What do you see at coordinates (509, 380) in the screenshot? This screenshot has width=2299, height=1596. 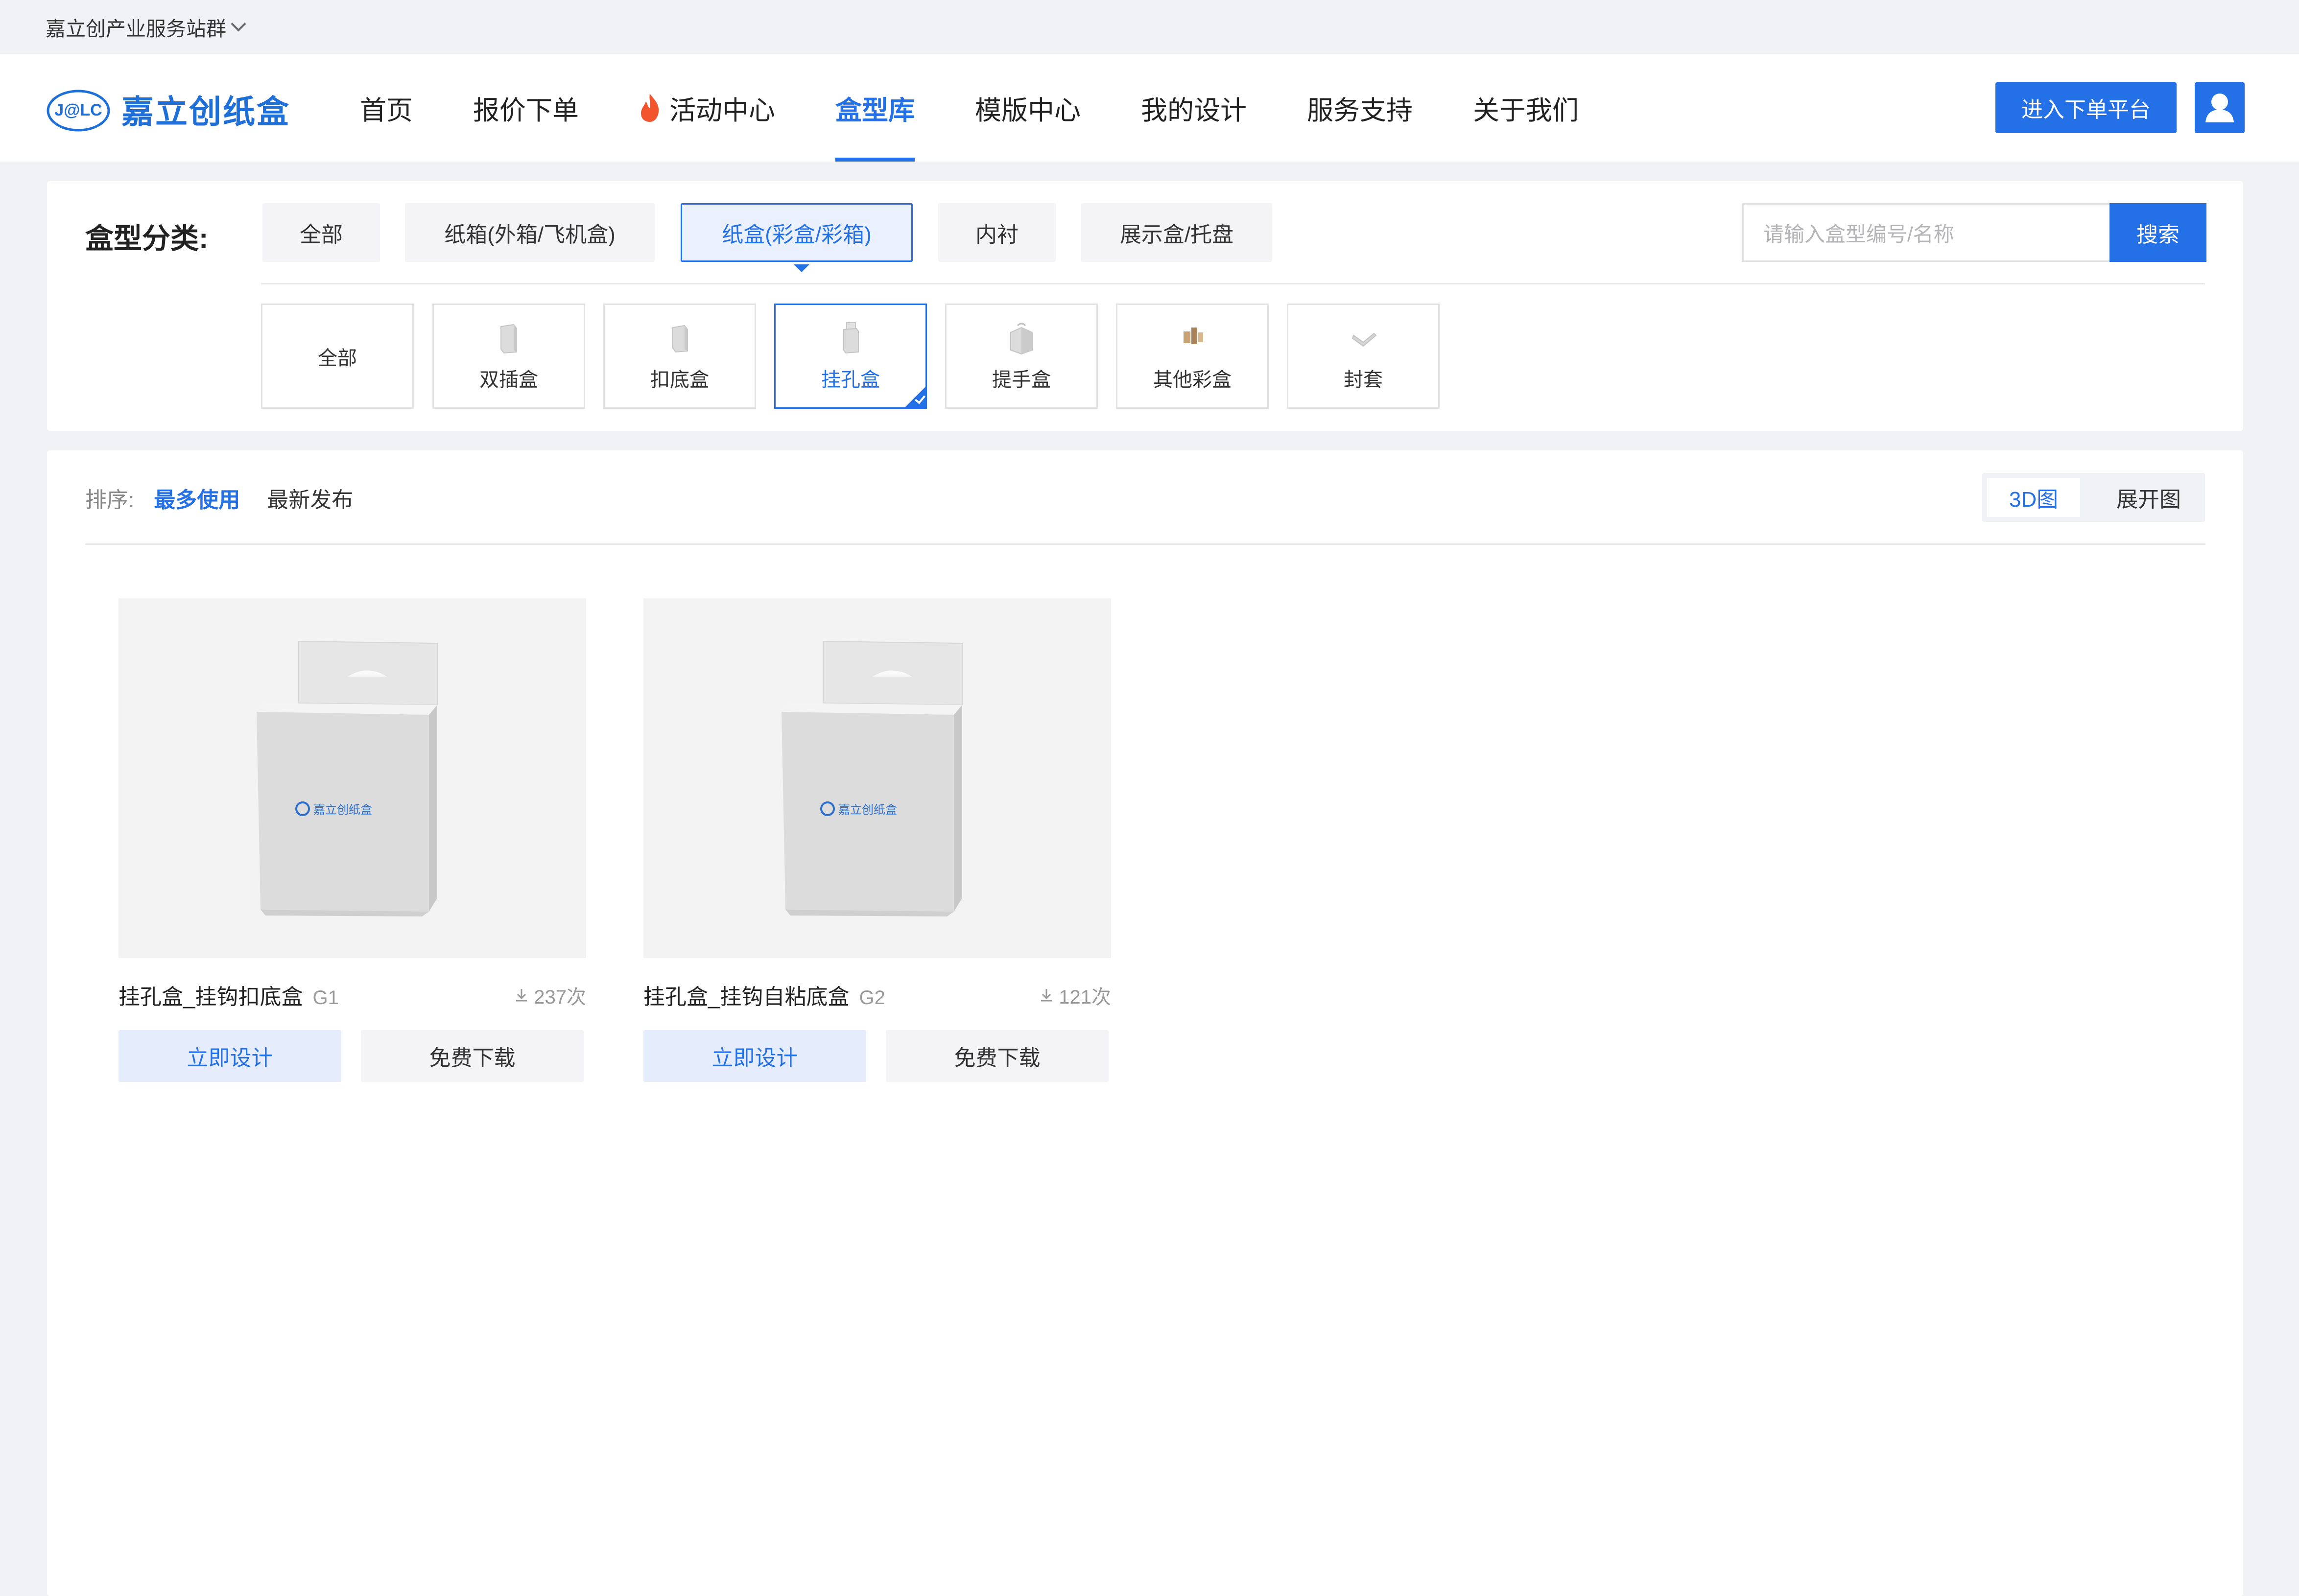 I see `subcategory-double-tuck-label: 双插盒` at bounding box center [509, 380].